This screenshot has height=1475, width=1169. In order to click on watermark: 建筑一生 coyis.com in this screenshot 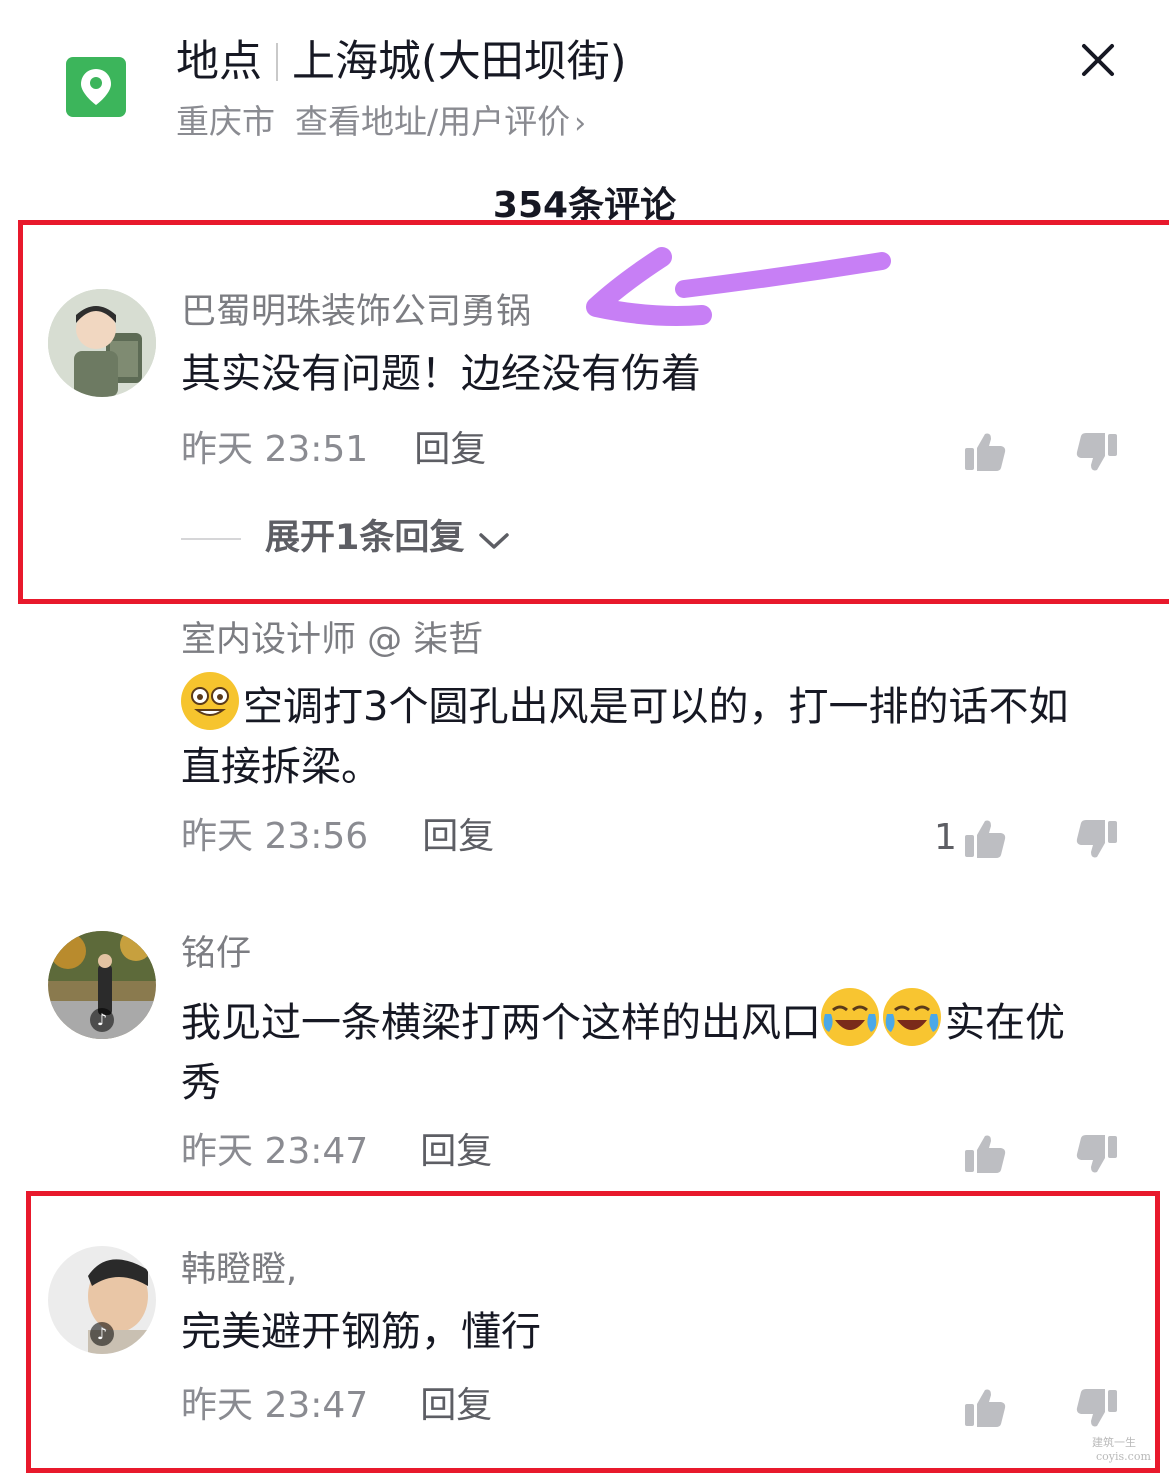, I will do `click(1108, 1448)`.